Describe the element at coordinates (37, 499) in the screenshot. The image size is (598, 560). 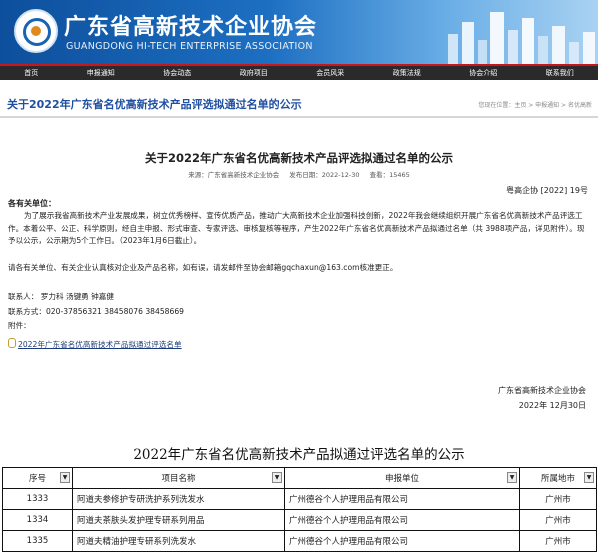
I see `table-cell: 1333` at that location.